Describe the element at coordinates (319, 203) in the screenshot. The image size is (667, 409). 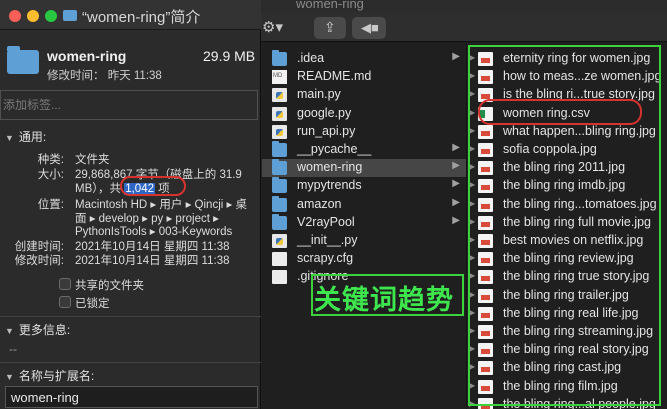
I see `file-list-item-label: amazon` at that location.